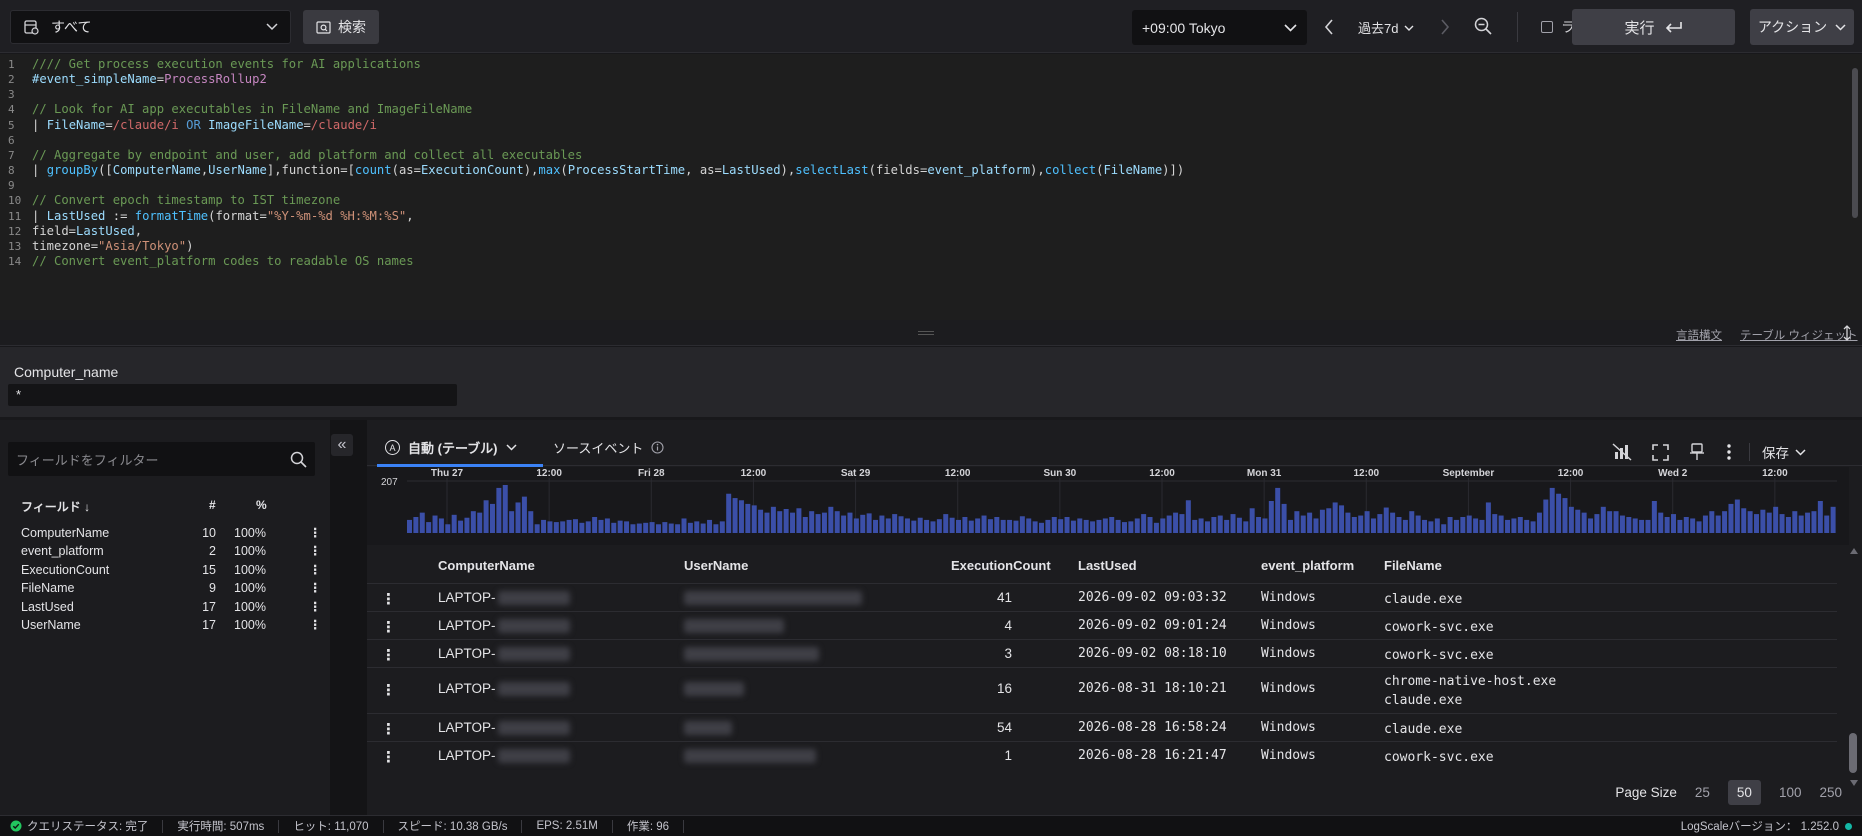 This screenshot has height=836, width=1862. Describe the element at coordinates (1790, 792) in the screenshot. I see `page-size-100: 100` at that location.